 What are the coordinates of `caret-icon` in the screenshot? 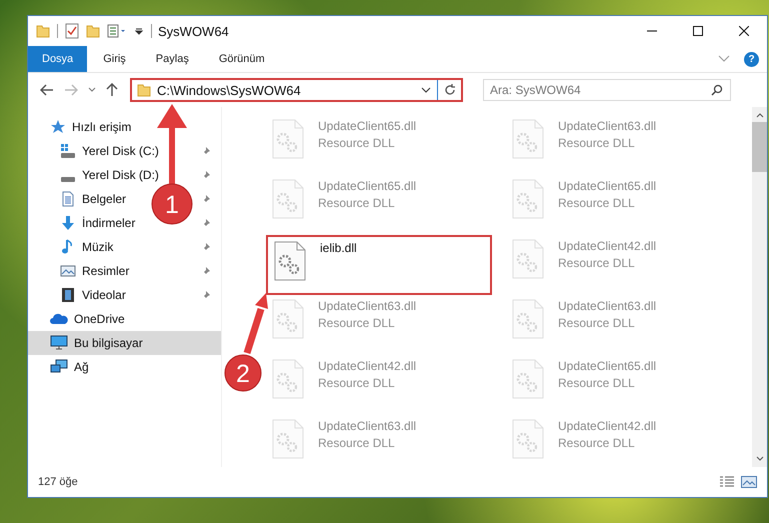 It's located at (139, 31).